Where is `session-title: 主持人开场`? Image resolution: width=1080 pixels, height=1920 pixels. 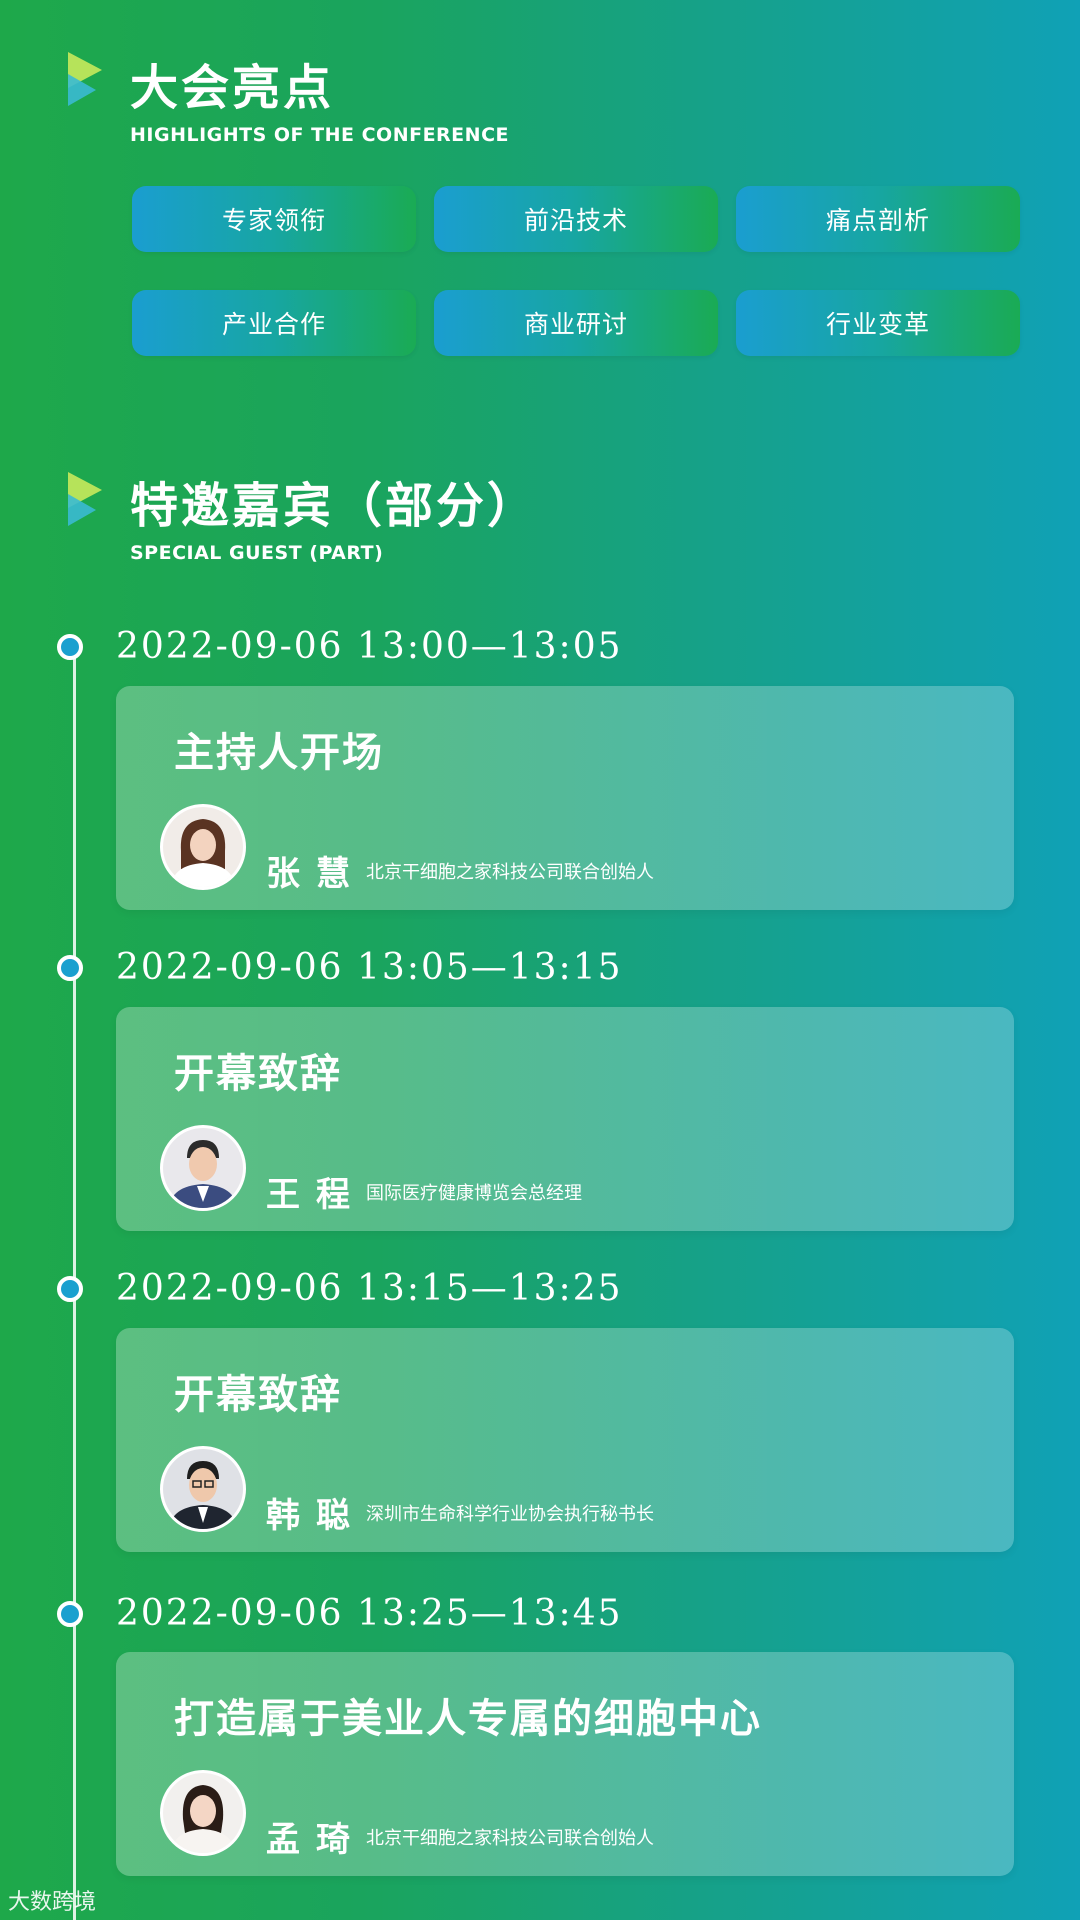 session-title: 主持人开场 is located at coordinates (279, 753).